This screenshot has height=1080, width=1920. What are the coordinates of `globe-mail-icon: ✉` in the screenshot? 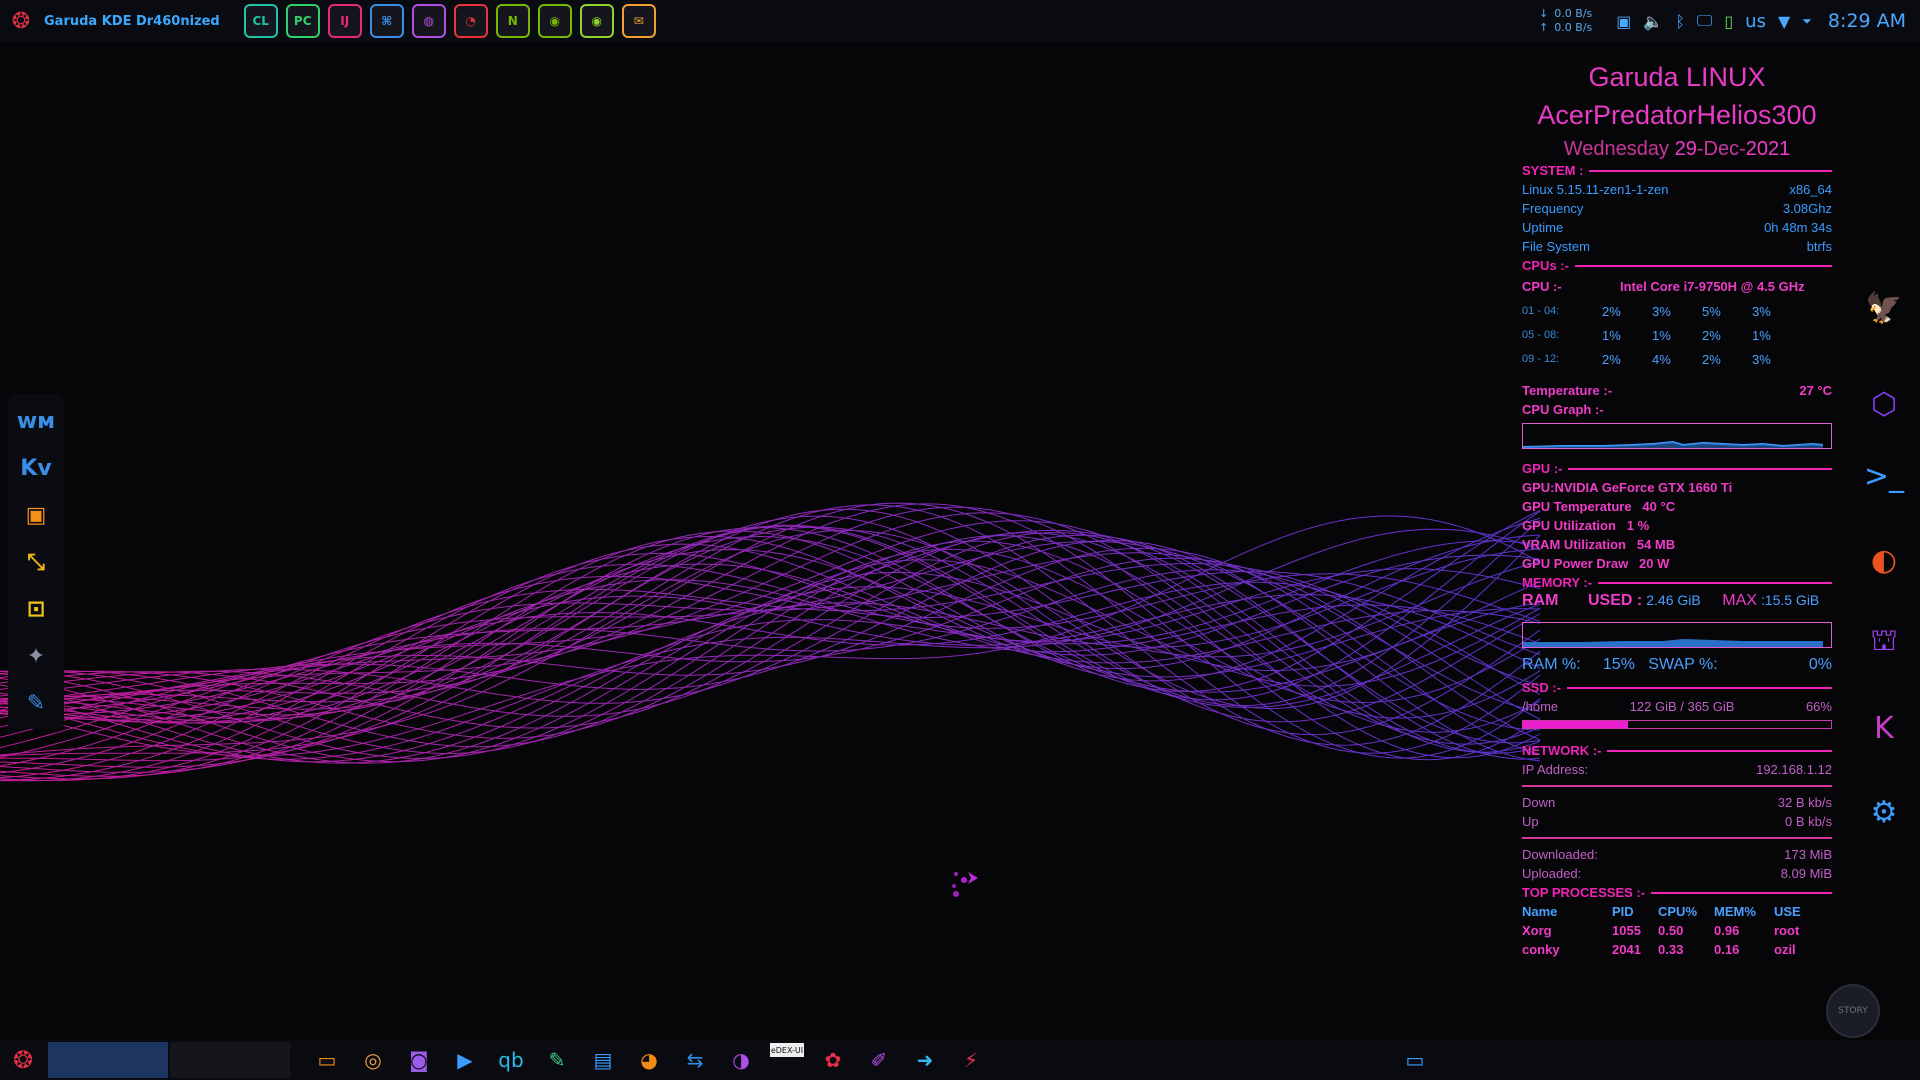 It's located at (638, 21).